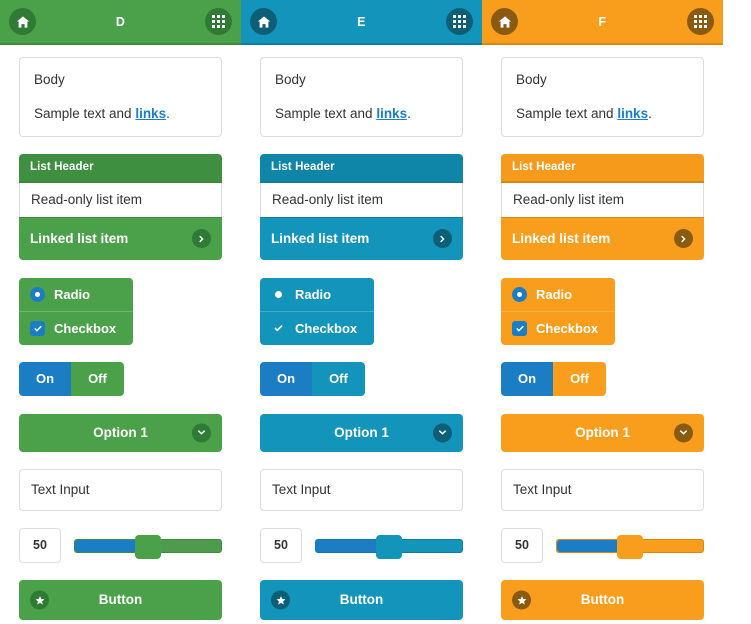 The image size is (751, 624). What do you see at coordinates (567, 329) in the screenshot?
I see `checkbox-label-f: Checkbox` at bounding box center [567, 329].